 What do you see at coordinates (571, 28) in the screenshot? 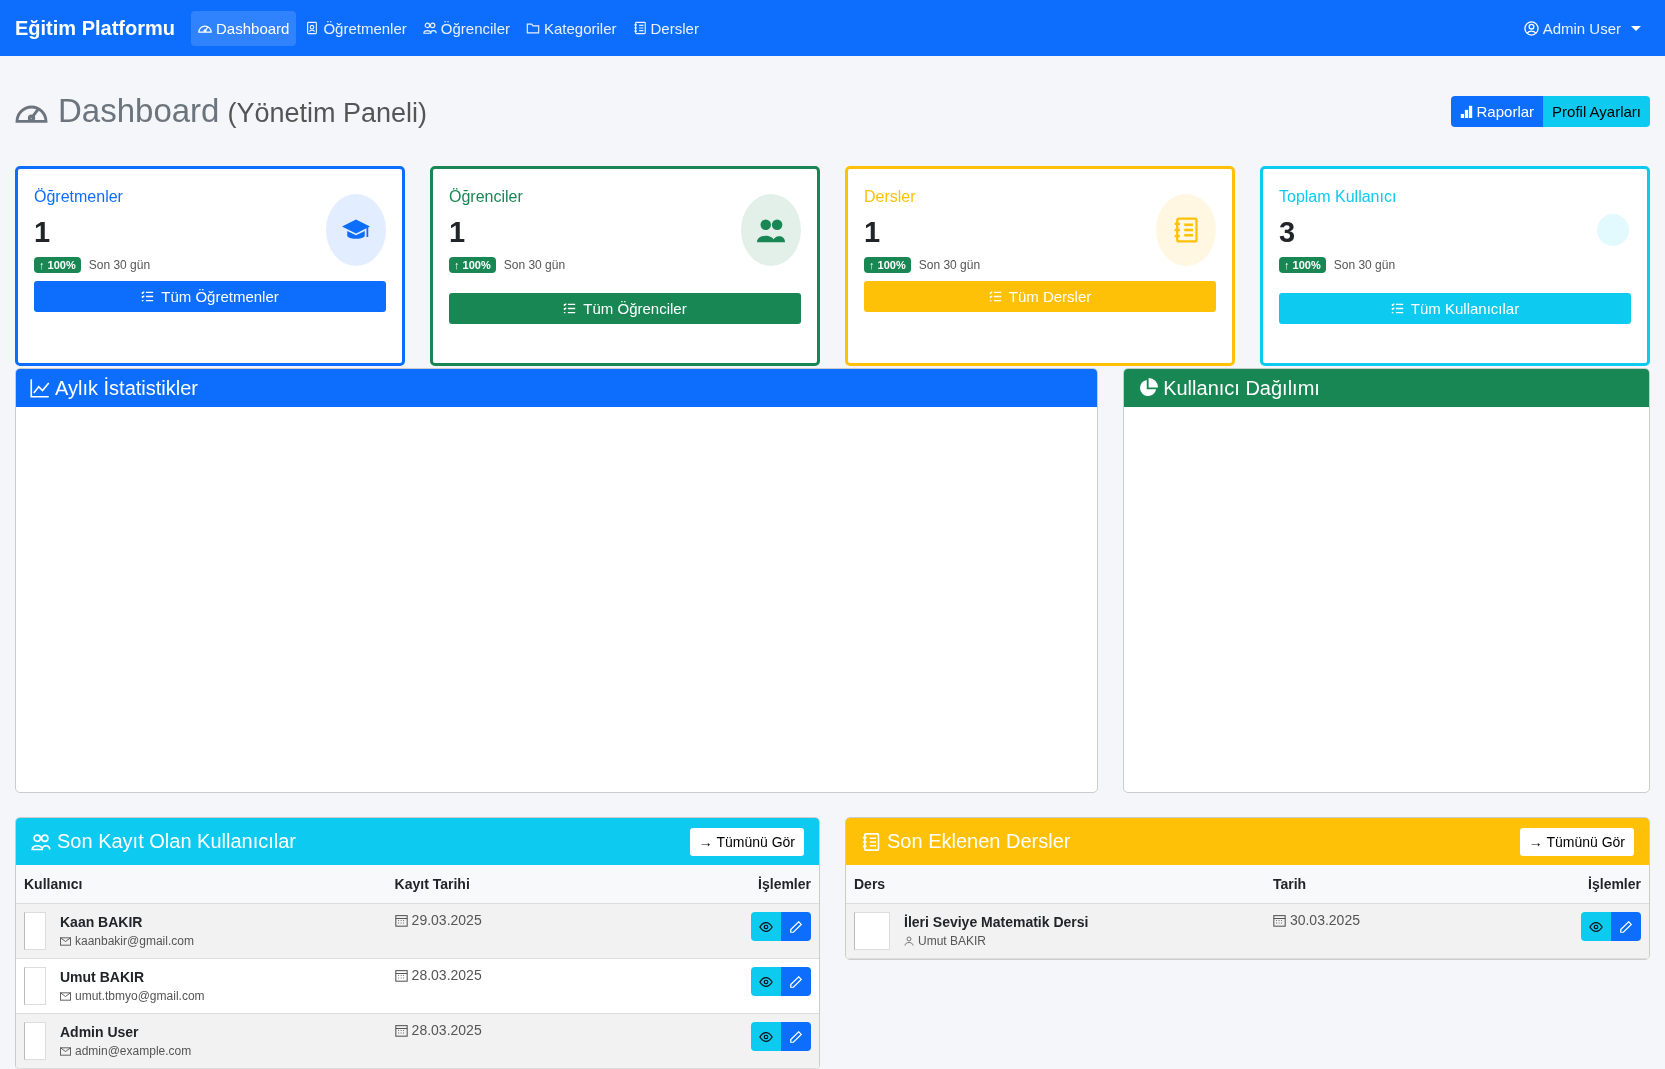
I see `nav-link: Kategoriler` at bounding box center [571, 28].